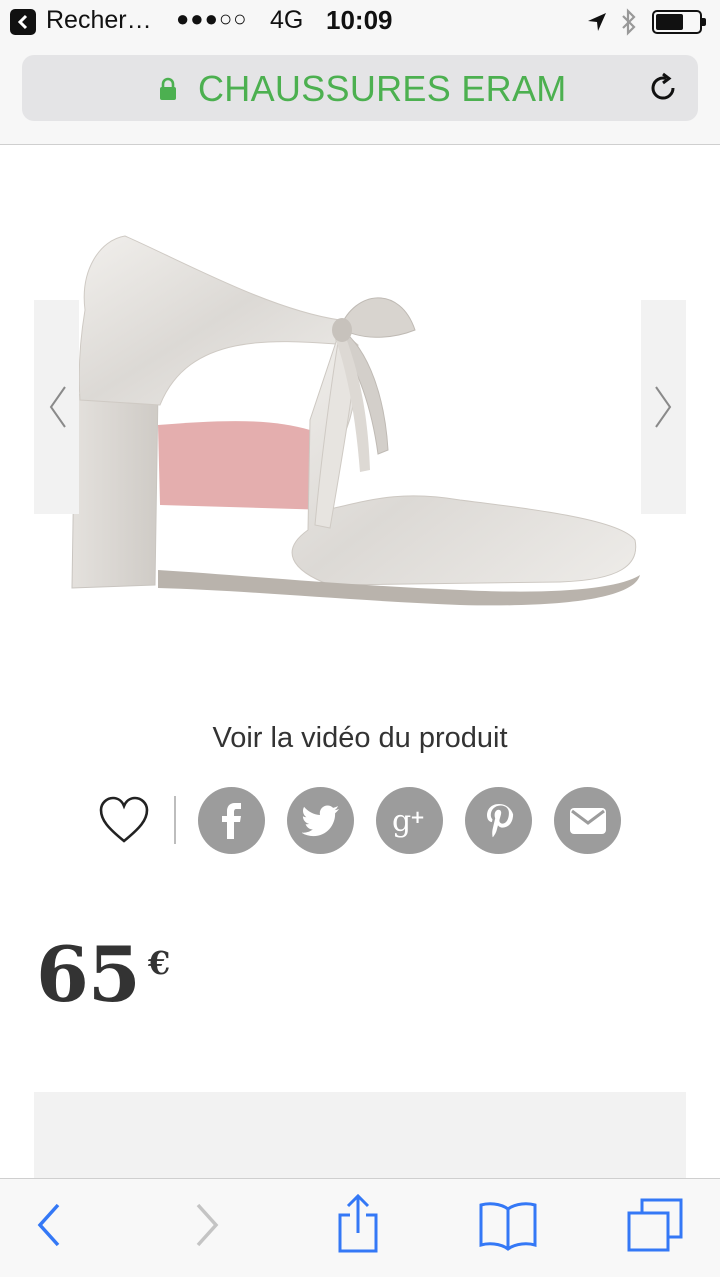 This screenshot has width=720, height=1277. I want to click on reload-icon, so click(663, 88).